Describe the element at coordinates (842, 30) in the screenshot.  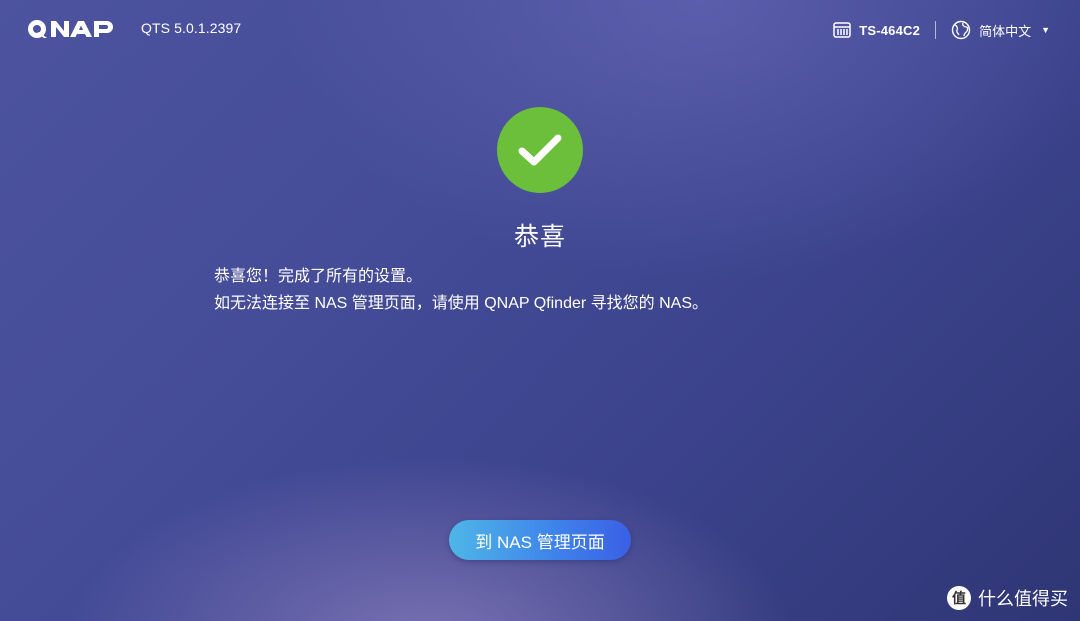
I see `nas-device-icon` at that location.